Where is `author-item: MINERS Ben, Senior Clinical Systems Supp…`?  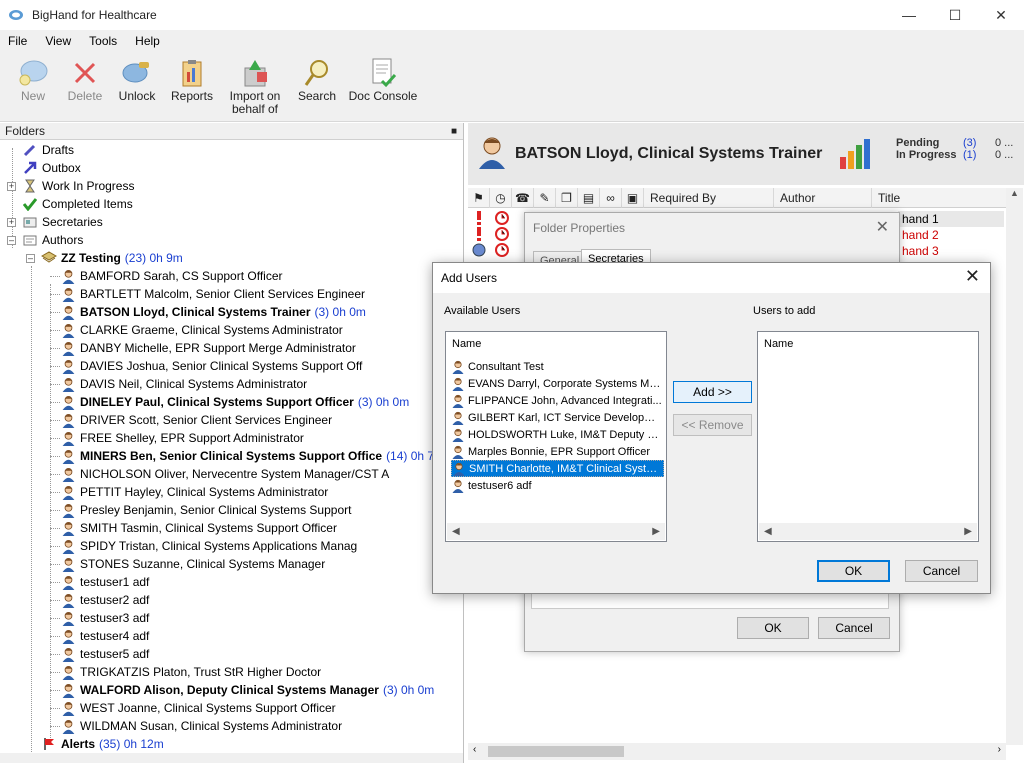
author-item: MINERS Ben, Senior Clinical Systems Supp… is located at coordinates (252, 456).